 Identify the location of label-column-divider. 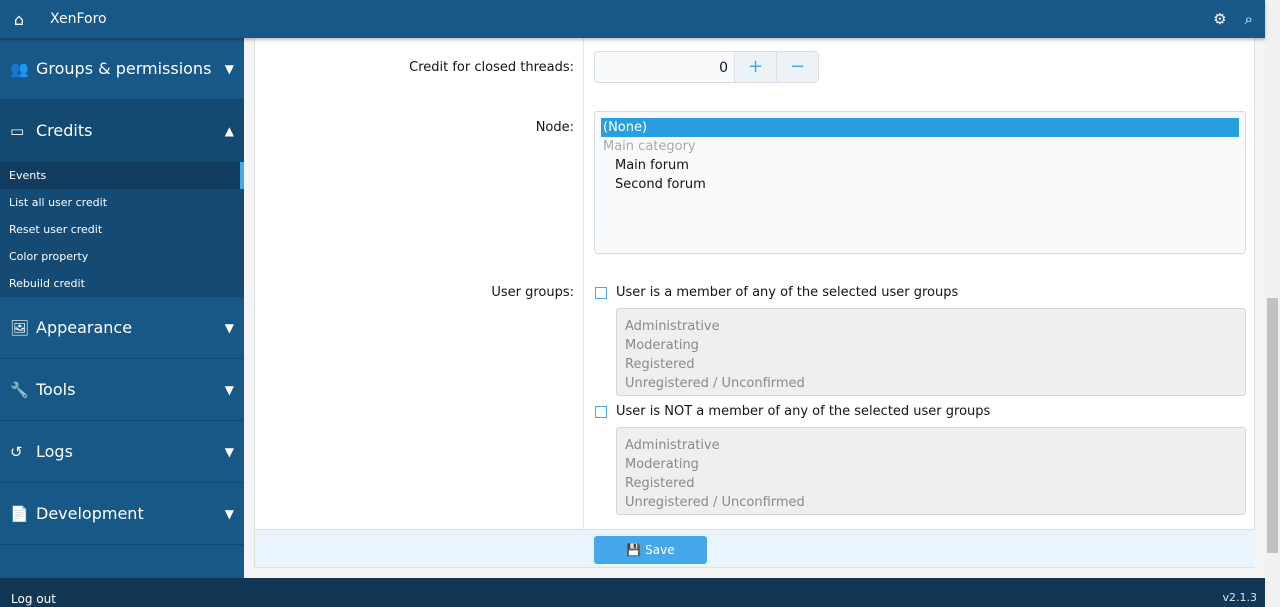
(583, 283).